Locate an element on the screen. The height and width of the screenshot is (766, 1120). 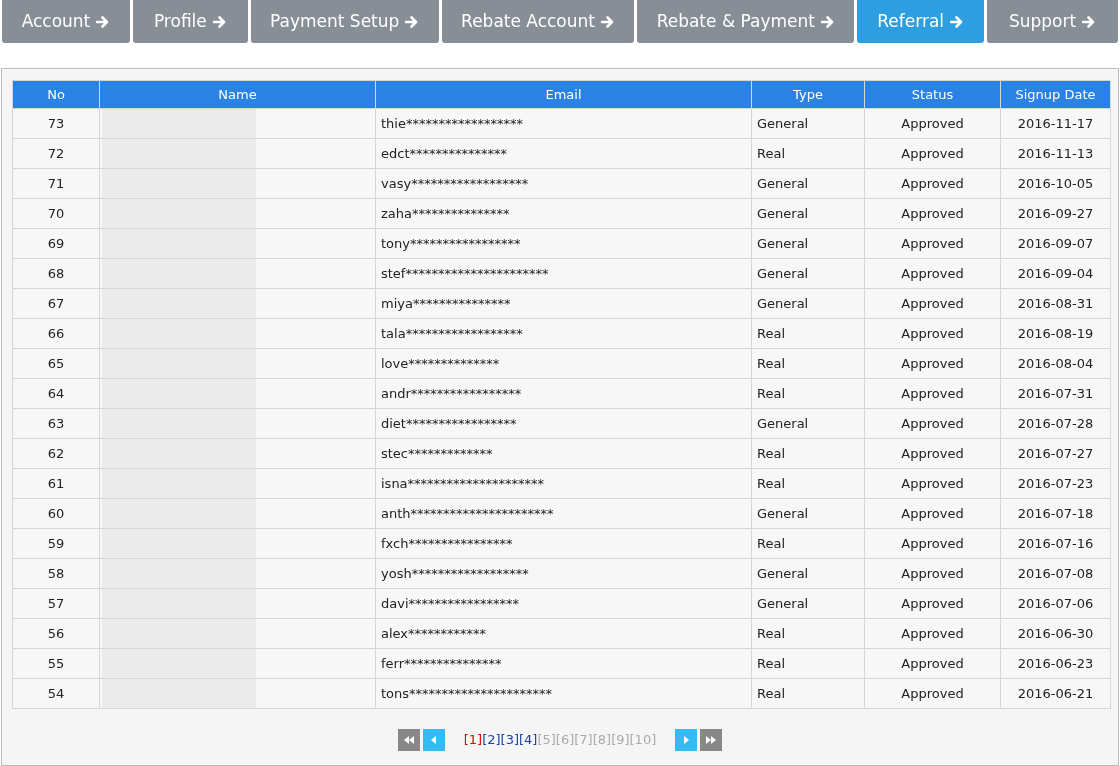
table-cell: 2016-06-30 is located at coordinates (1055, 633).